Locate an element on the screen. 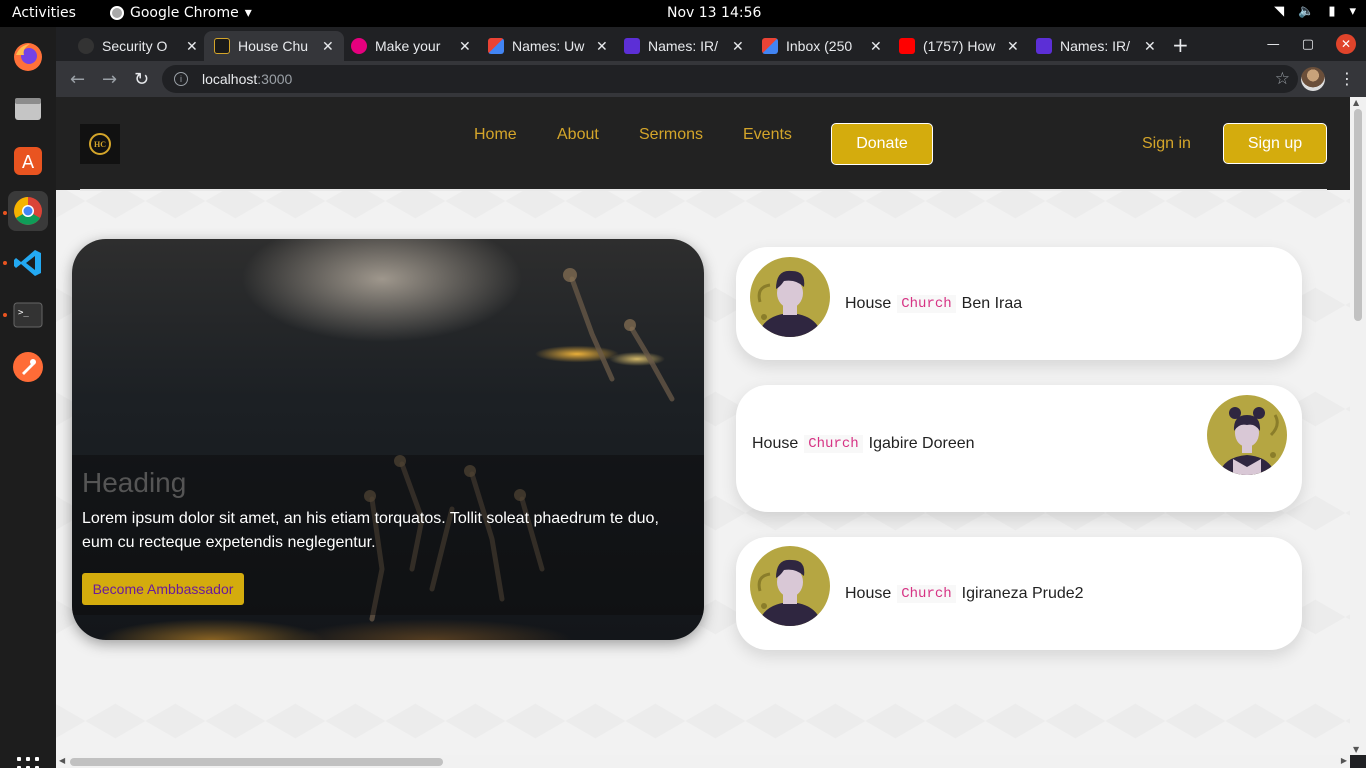 Image resolution: width=1366 pixels, height=768 pixels. tab-title: House Chu is located at coordinates (273, 46).